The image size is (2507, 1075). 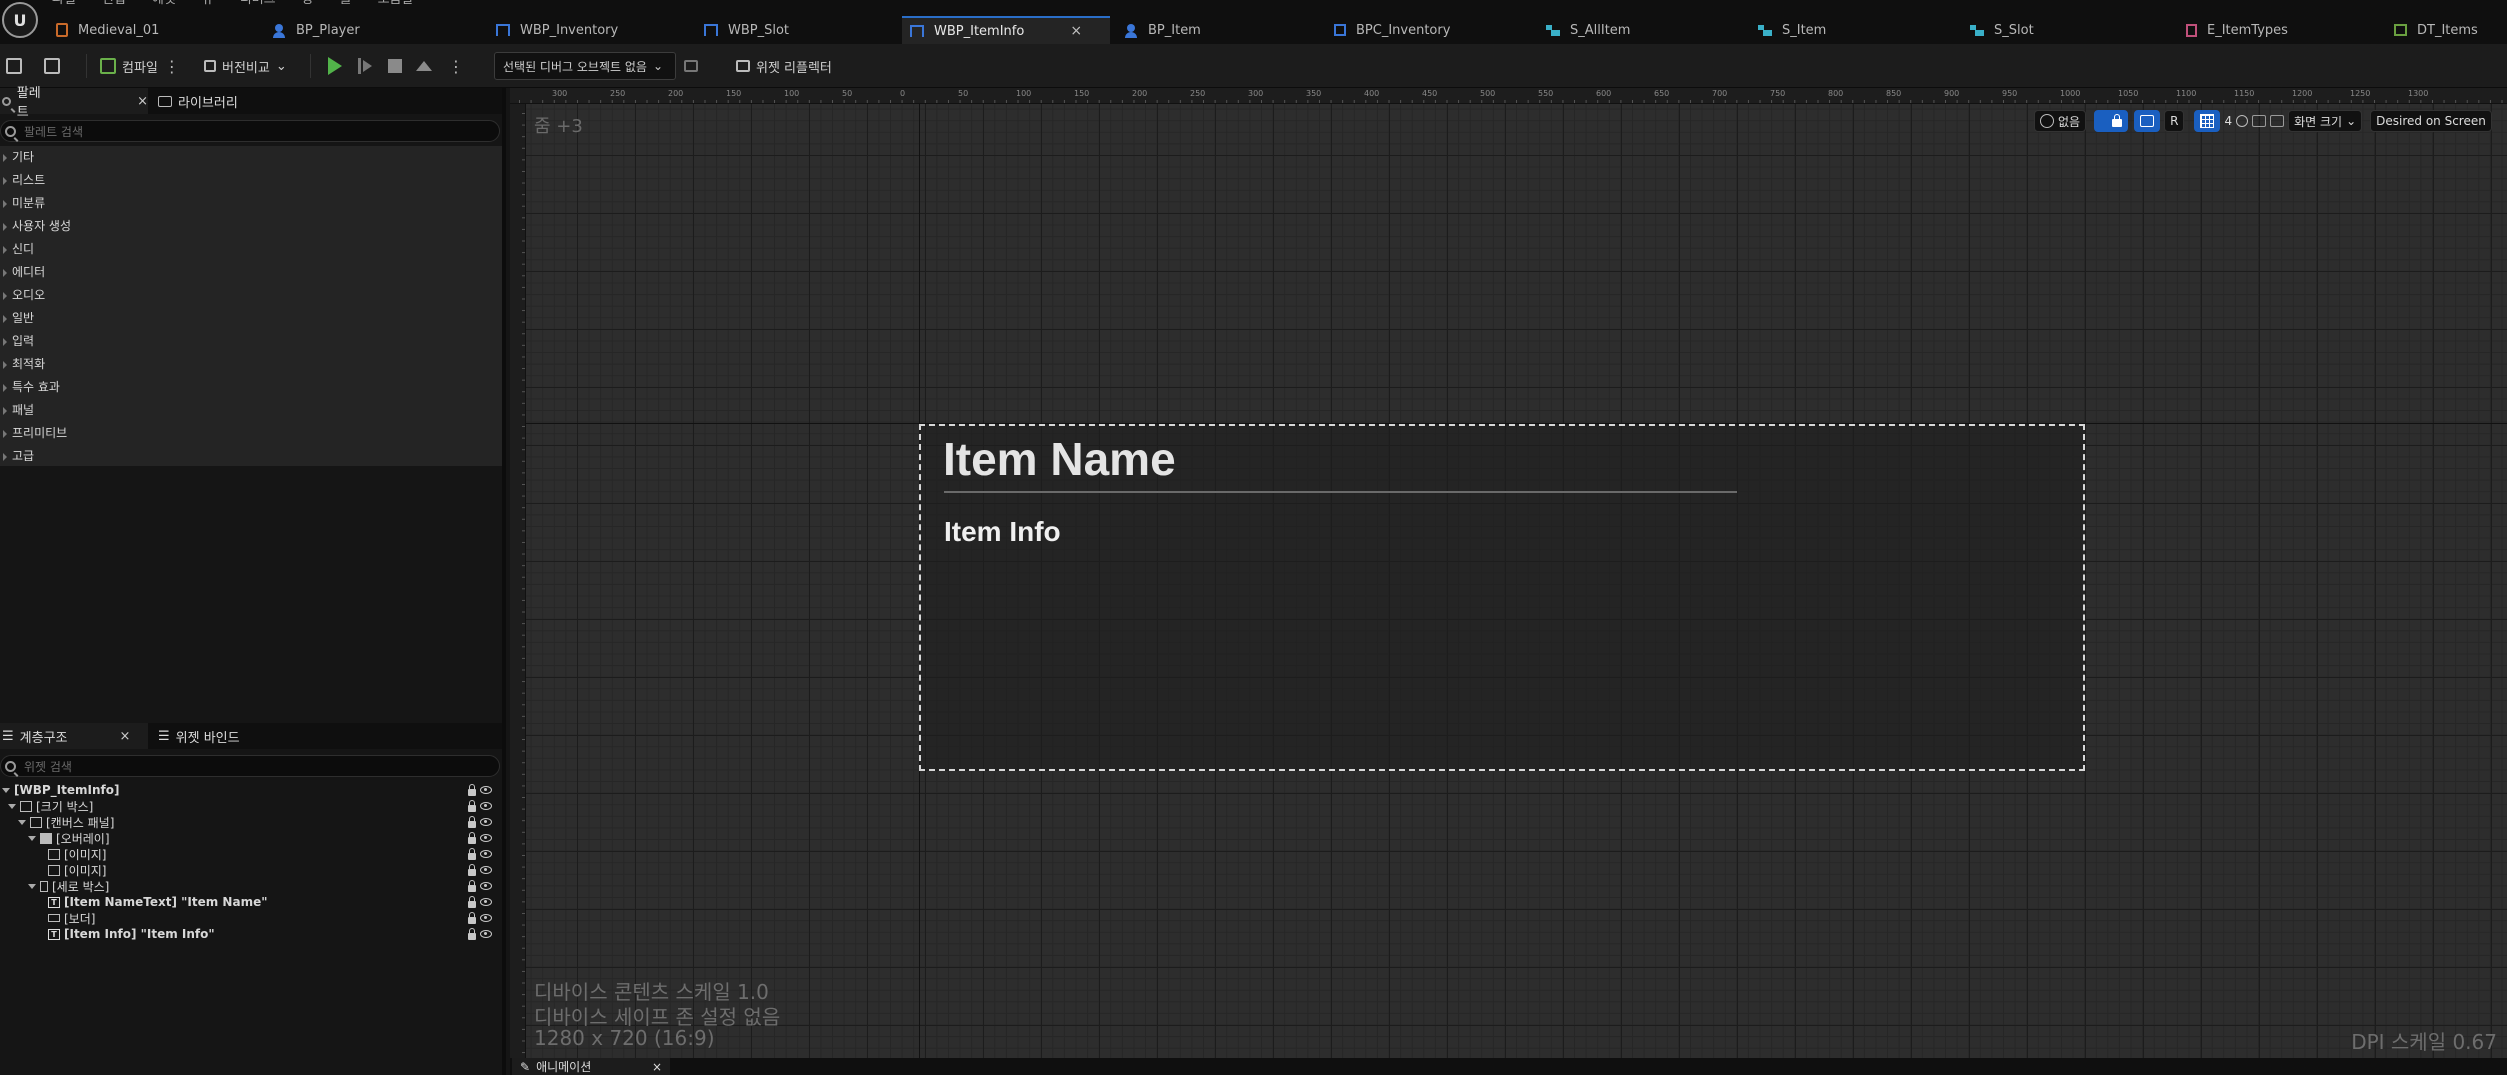 I want to click on palette-category: 일반, so click(x=251, y=318).